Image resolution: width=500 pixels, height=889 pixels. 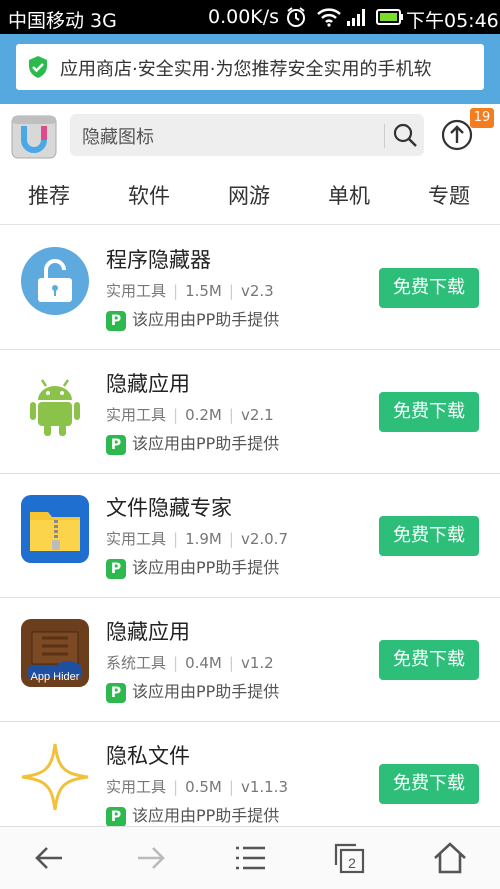 I want to click on list-item: 隐藏应用 实用工具|0.2M|v2.1 该应用由PP助手提供 免费下载, so click(x=250, y=412).